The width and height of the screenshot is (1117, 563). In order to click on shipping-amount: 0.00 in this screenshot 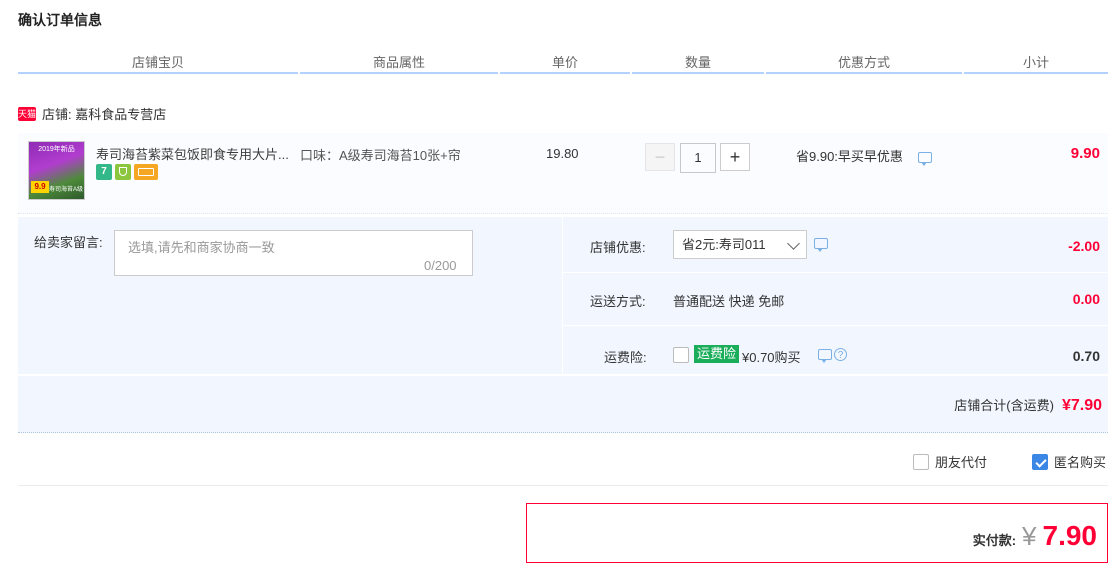, I will do `click(1086, 299)`.